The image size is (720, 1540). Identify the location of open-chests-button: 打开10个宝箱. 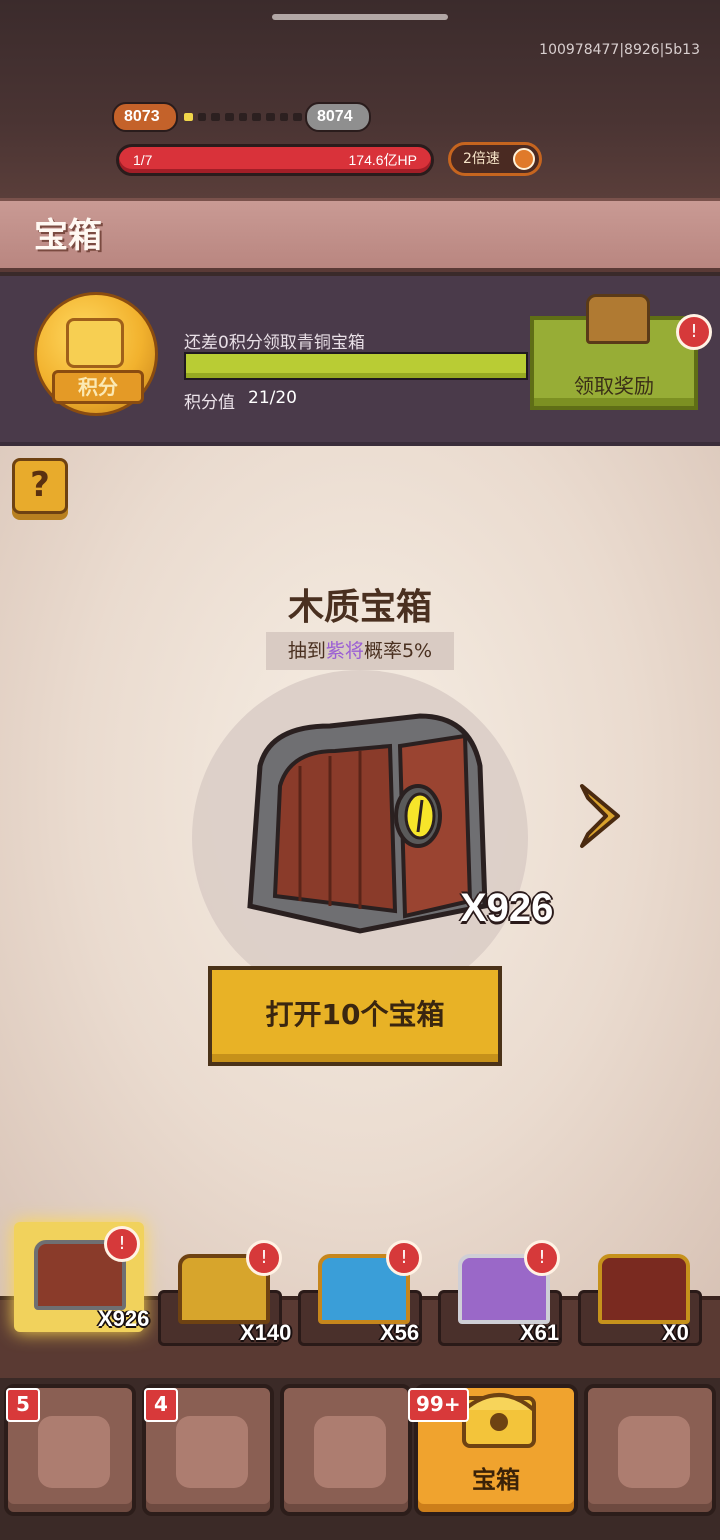
(355, 1016).